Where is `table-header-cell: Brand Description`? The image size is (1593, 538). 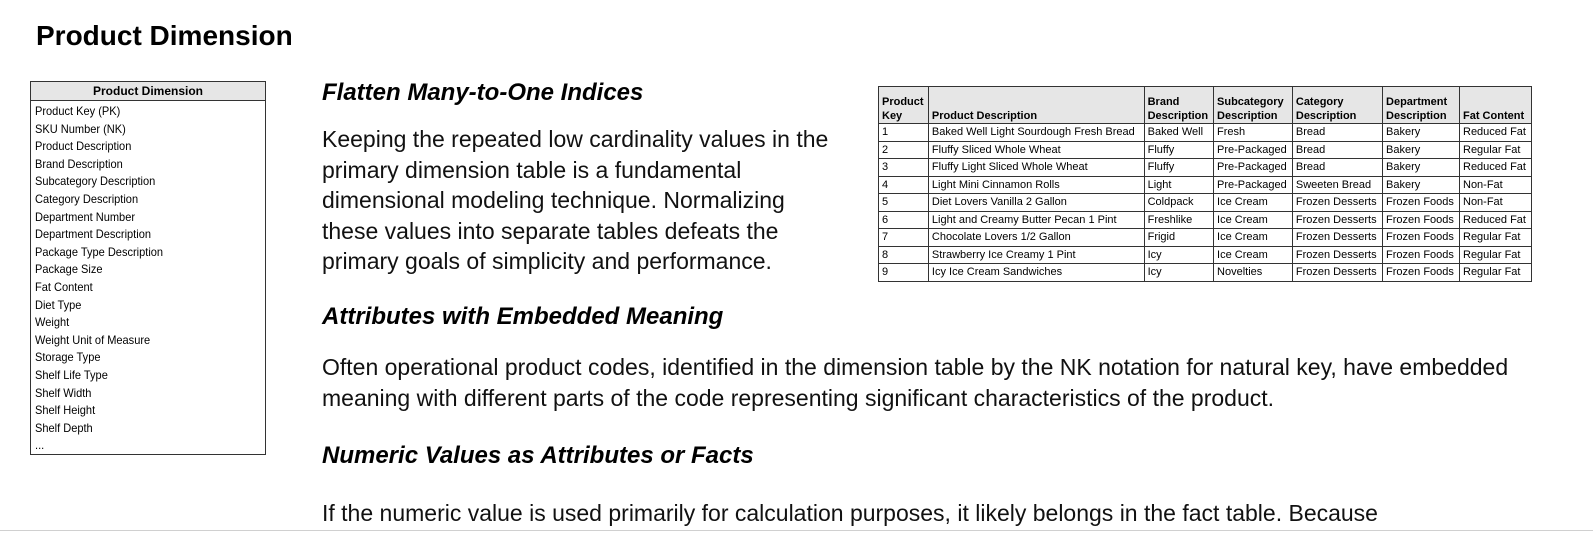
table-header-cell: Brand Description is located at coordinates (1179, 105).